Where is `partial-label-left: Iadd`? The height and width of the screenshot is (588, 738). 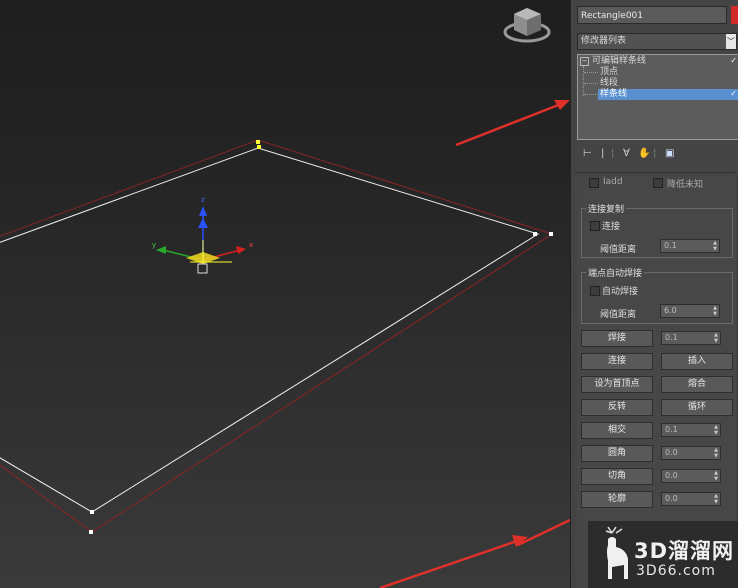 partial-label-left: Iadd is located at coordinates (613, 182).